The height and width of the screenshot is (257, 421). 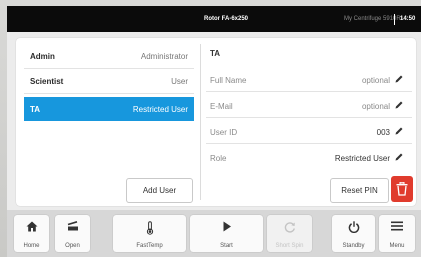 I want to click on user-role: Restricted User, so click(x=160, y=109).